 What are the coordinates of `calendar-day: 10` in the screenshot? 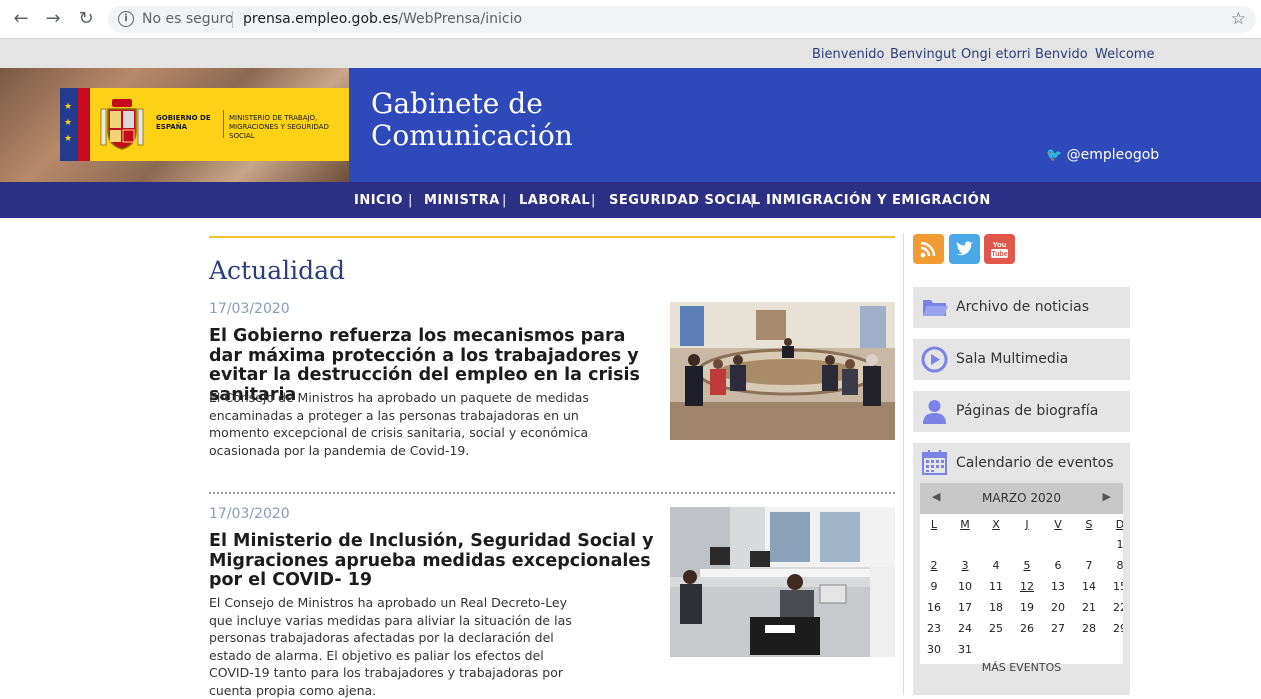 It's located at (965, 586).